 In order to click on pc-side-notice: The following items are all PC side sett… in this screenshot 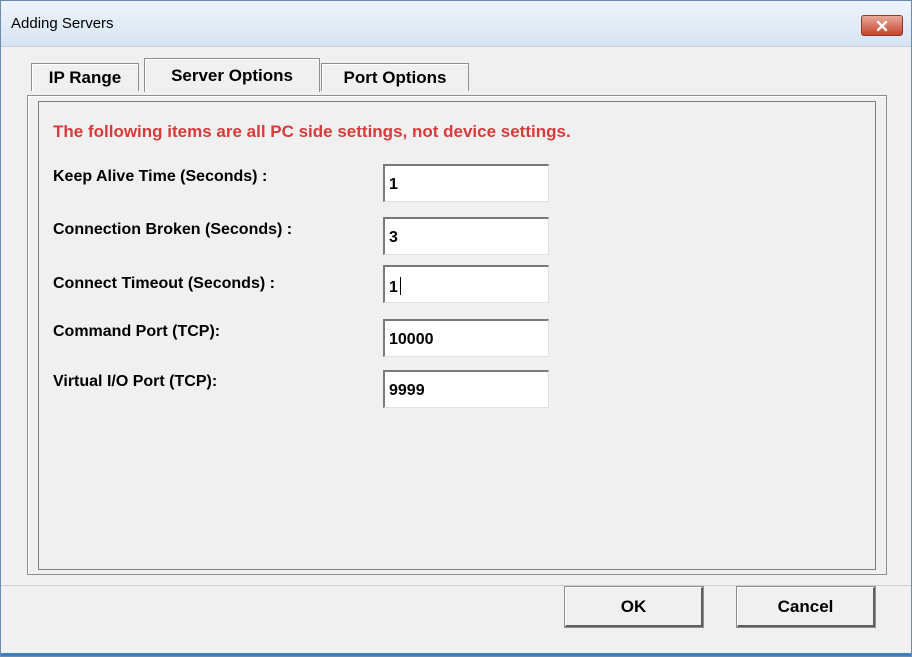, I will do `click(312, 131)`.